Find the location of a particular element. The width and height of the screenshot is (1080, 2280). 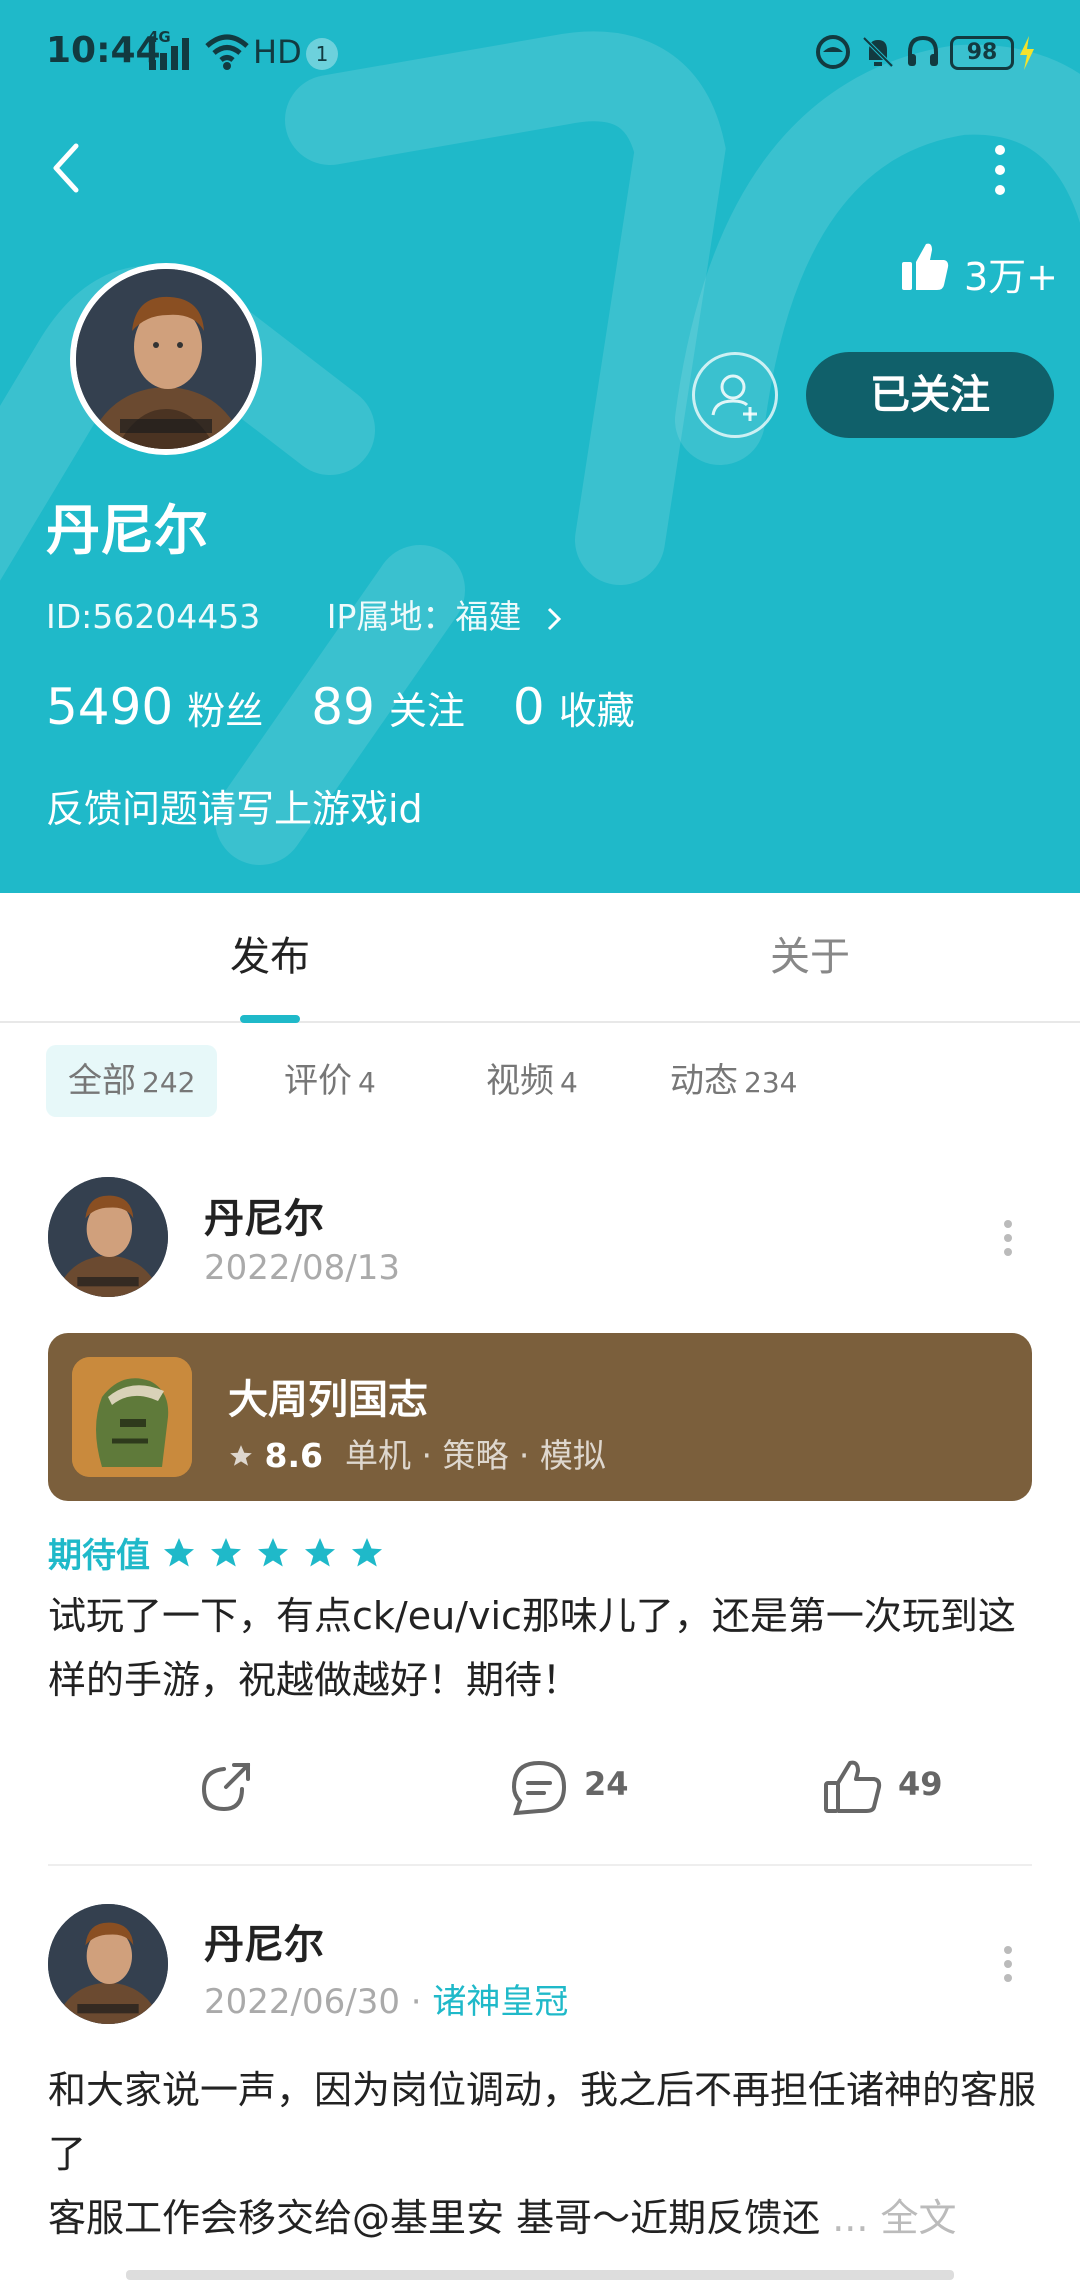

rating-row: 期待值 is located at coordinates (216, 1552).